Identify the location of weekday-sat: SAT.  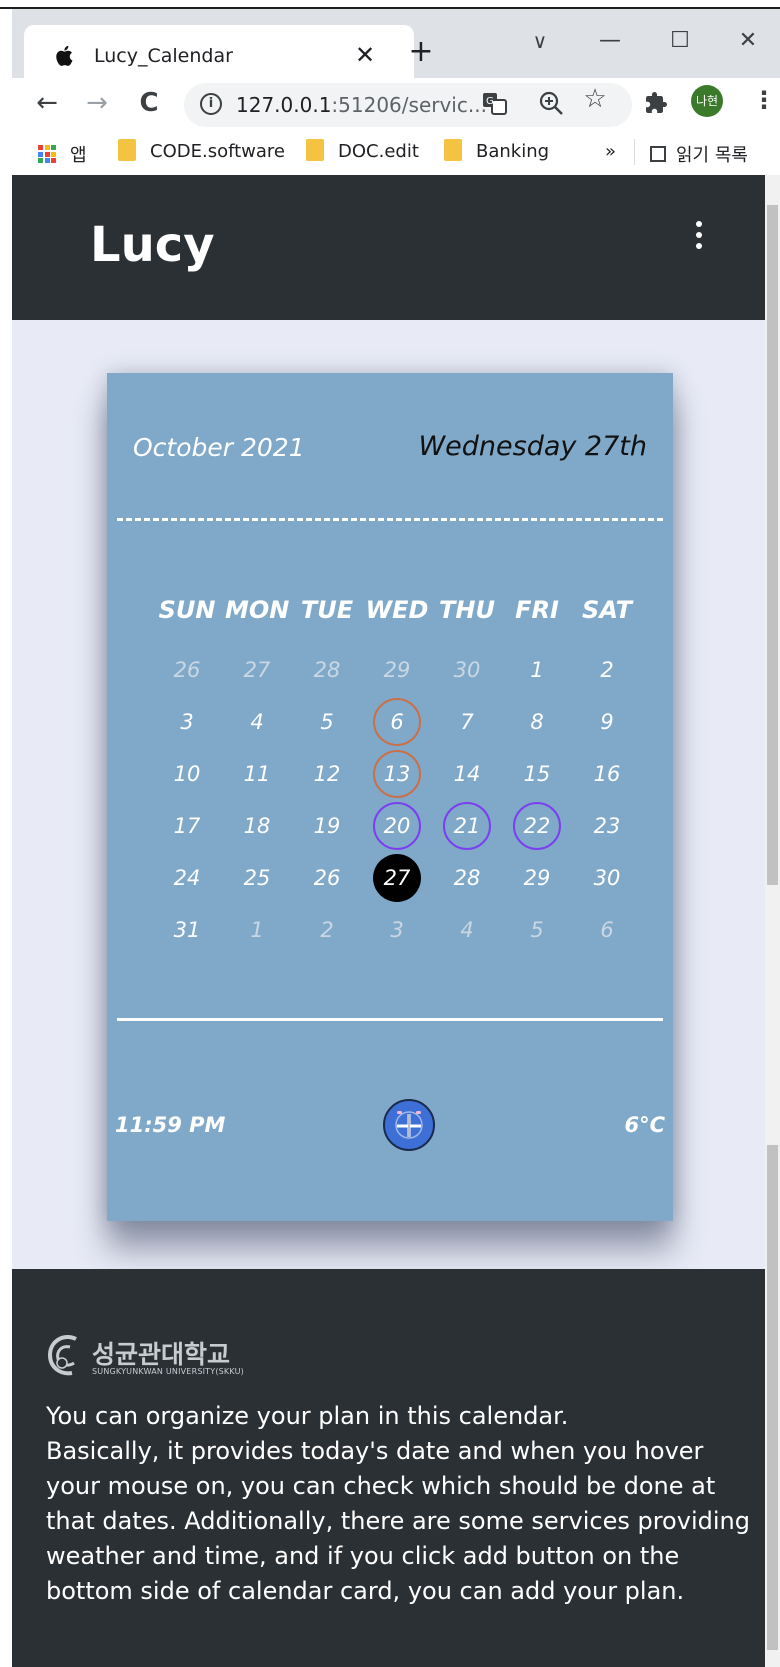
(607, 610).